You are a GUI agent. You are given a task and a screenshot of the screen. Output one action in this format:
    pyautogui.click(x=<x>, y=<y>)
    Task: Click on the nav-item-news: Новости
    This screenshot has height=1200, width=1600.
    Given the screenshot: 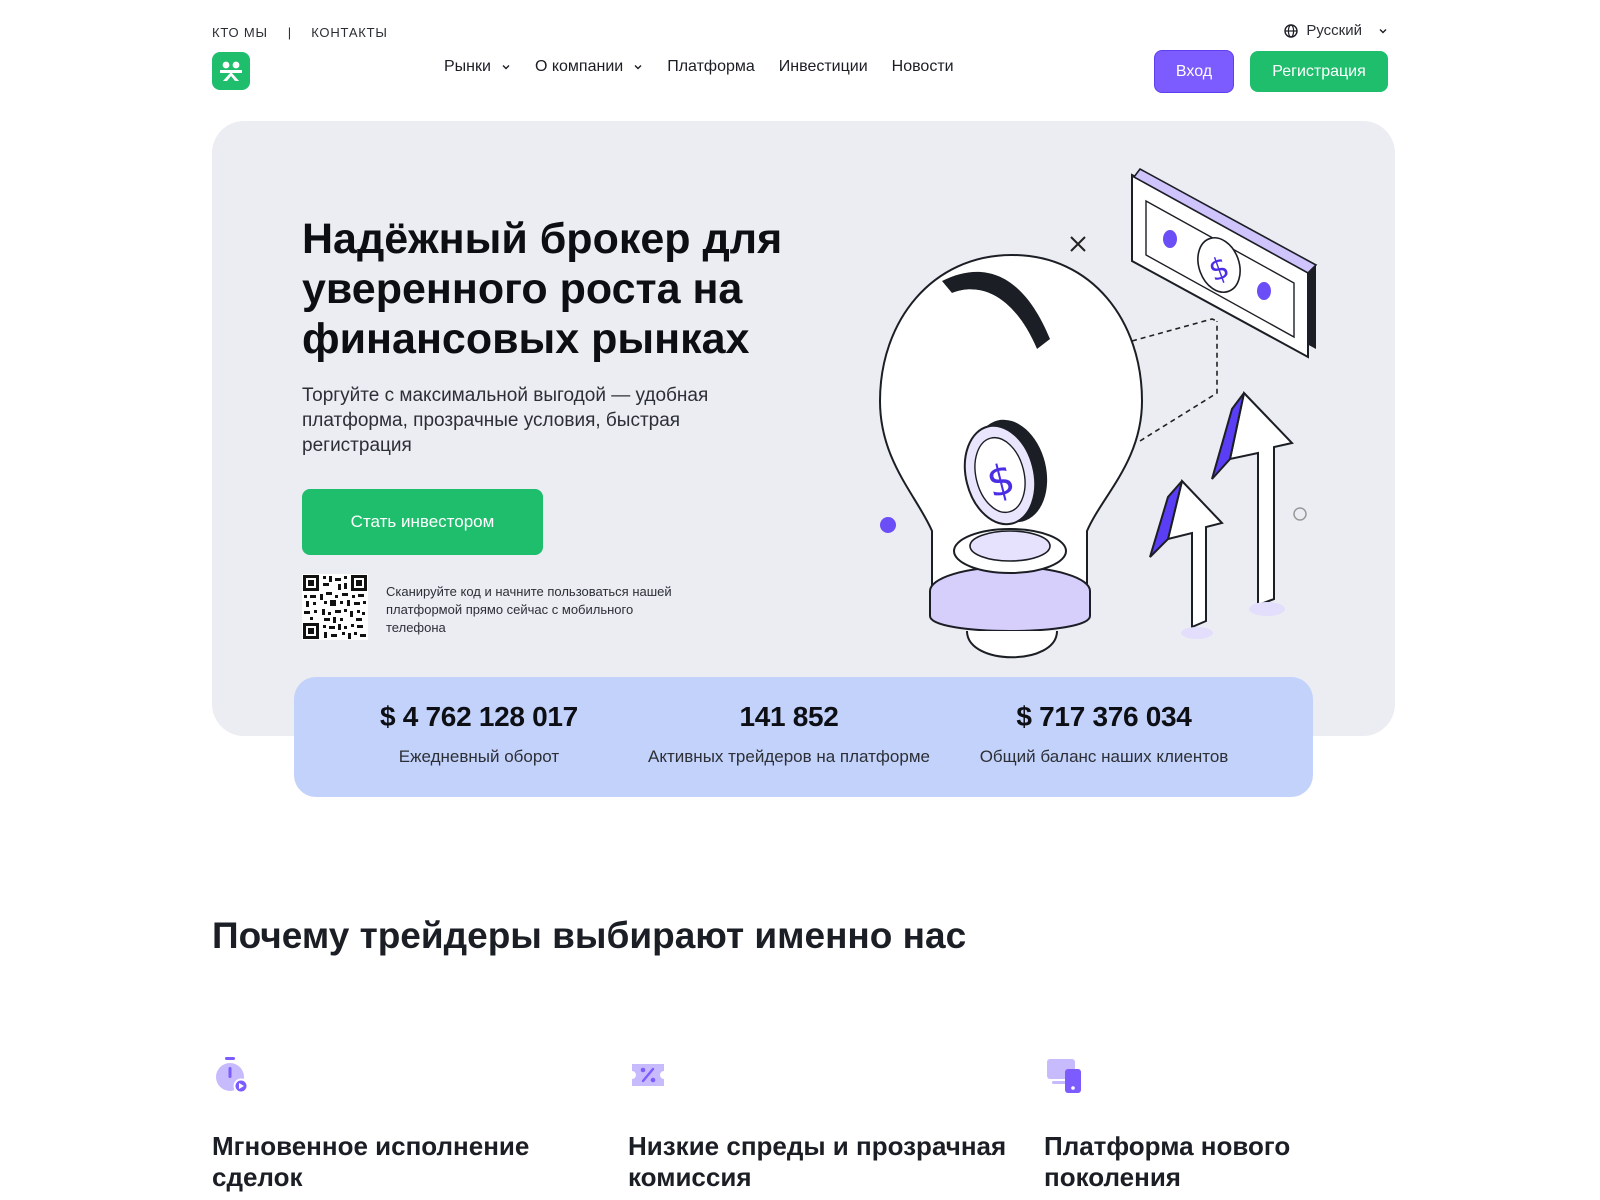 What is the action you would take?
    pyautogui.click(x=923, y=67)
    